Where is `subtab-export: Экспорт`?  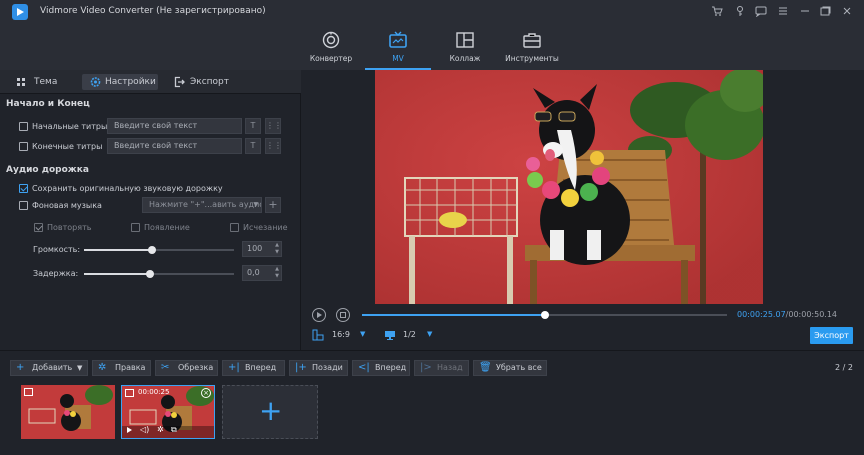 subtab-export: Экспорт is located at coordinates (202, 82).